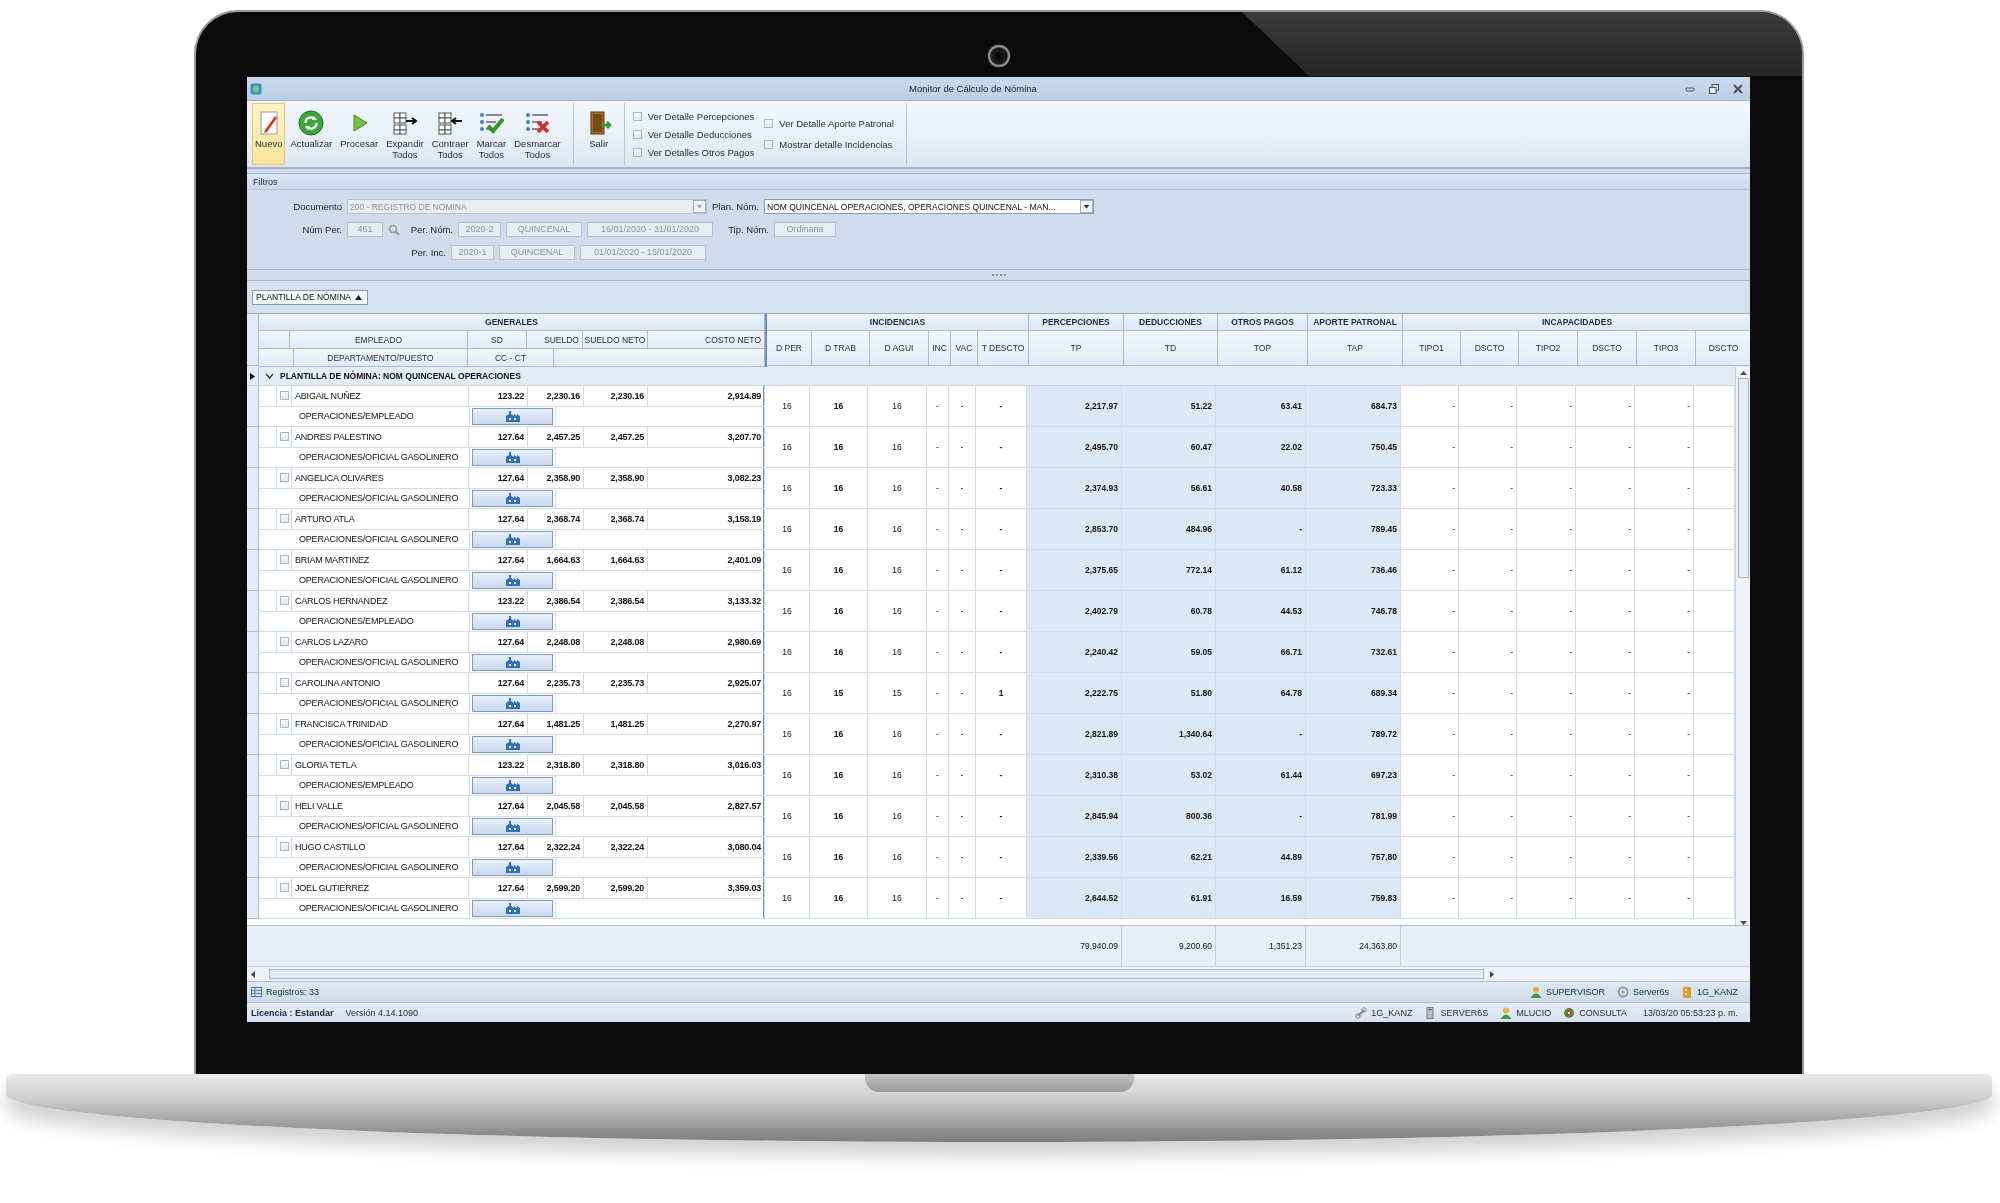  Describe the element at coordinates (379, 340) in the screenshot. I see `column-header: EMPLEADO` at that location.